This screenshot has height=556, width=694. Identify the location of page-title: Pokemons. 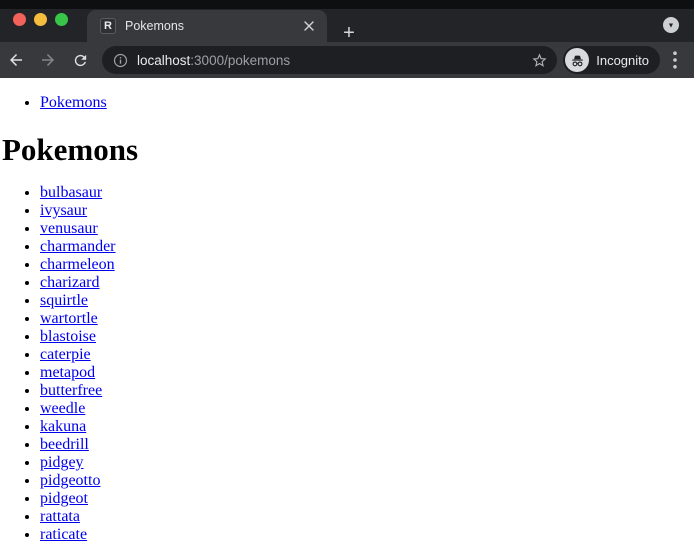
(70, 149).